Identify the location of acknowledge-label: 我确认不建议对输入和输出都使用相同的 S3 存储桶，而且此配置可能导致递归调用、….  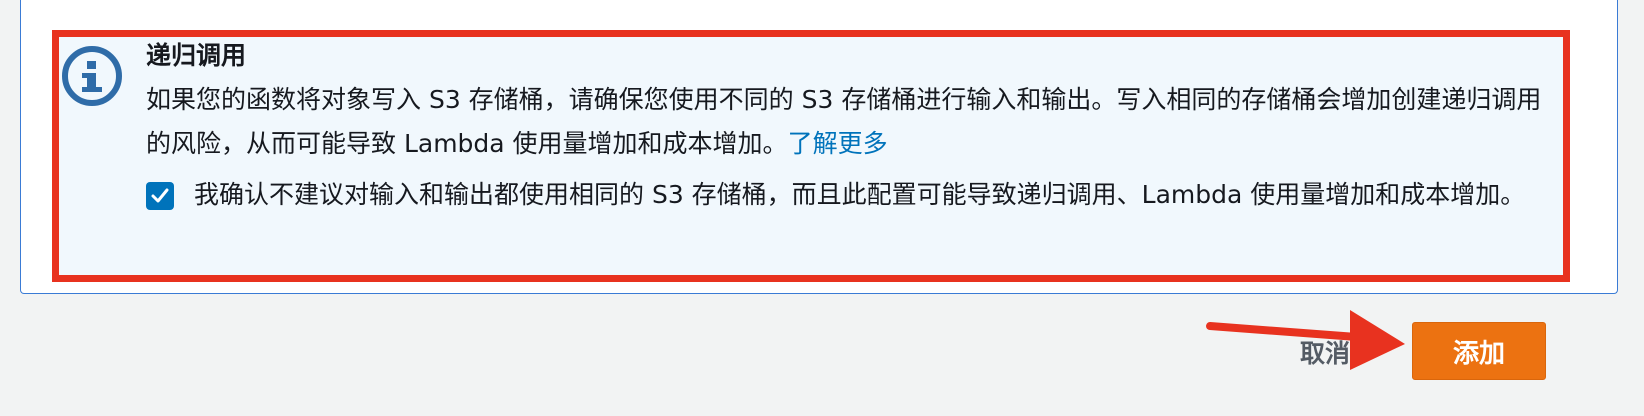
(860, 194).